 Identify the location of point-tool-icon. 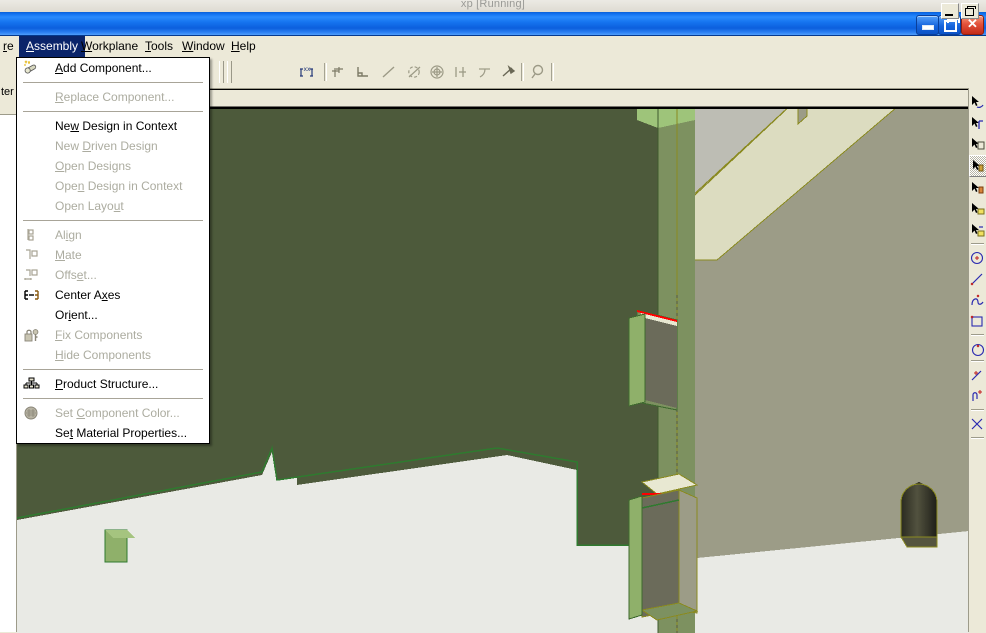
(977, 375).